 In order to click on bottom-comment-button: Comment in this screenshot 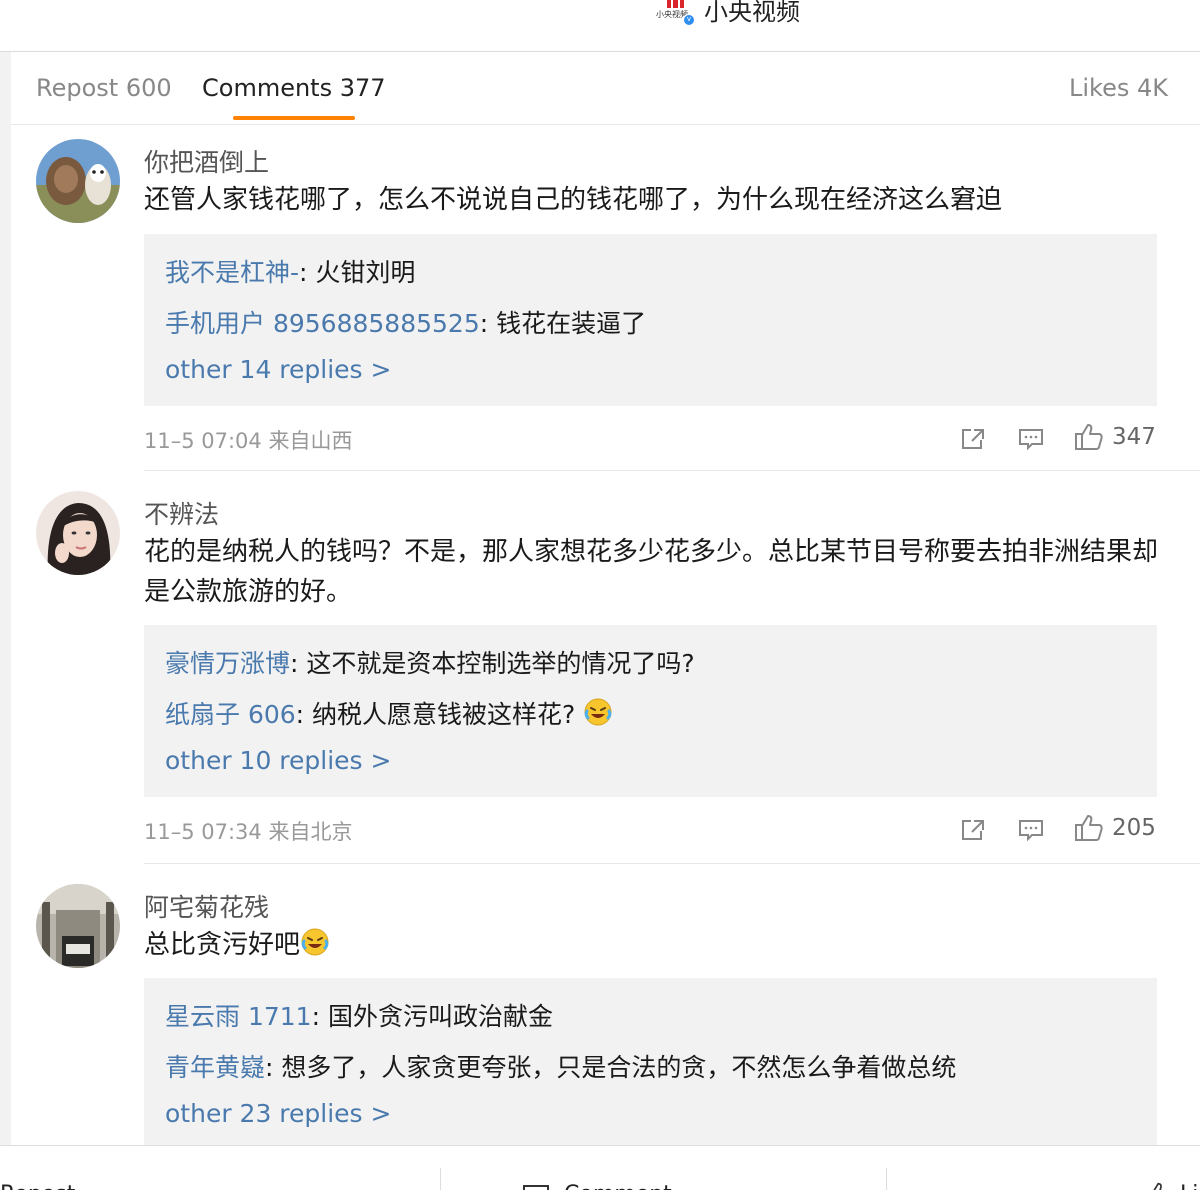, I will do `click(597, 1186)`.